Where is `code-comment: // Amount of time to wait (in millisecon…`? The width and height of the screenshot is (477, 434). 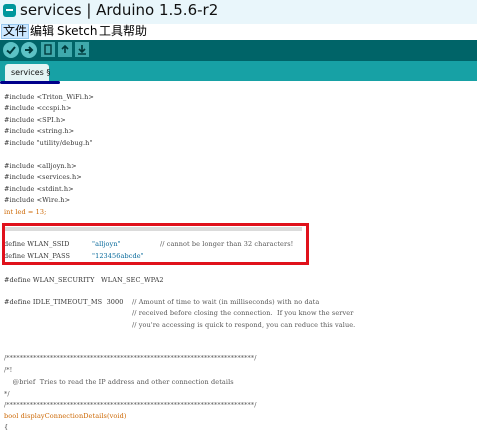
code-comment: // Amount of time to wait (in millisecon… is located at coordinates (226, 302).